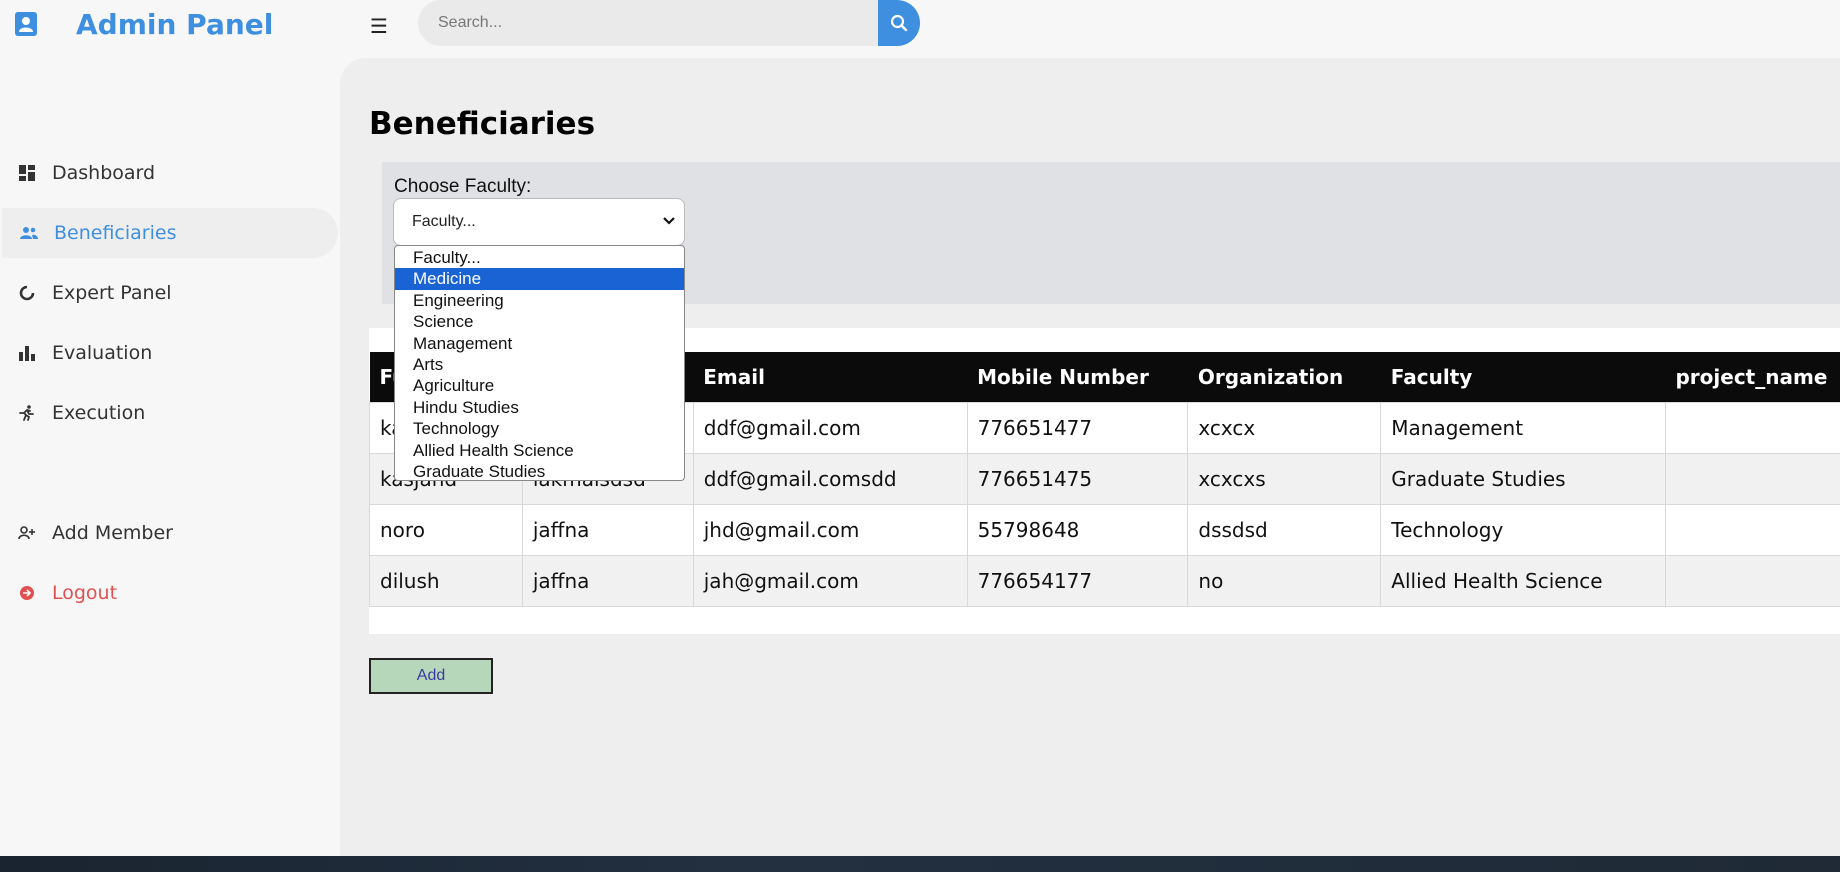  I want to click on search-icon, so click(899, 23).